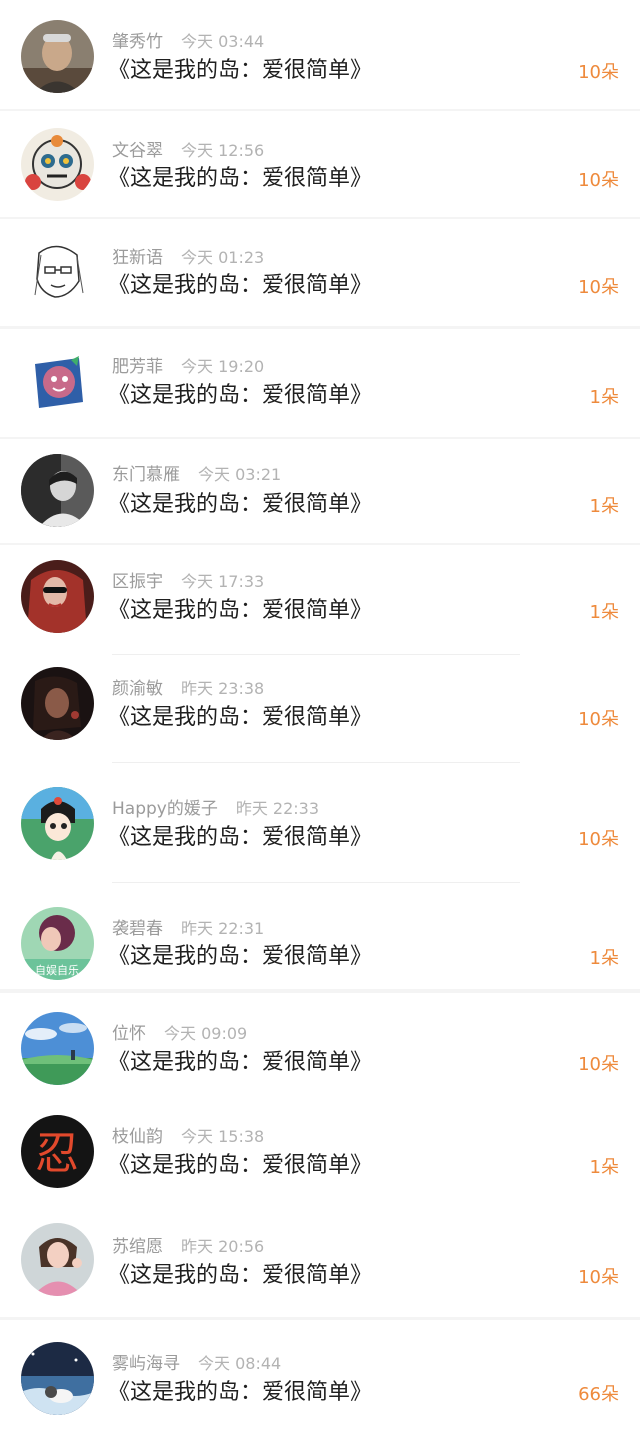 The height and width of the screenshot is (1434, 640). I want to click on donation-row: 自娱自乐 袭碧春 昨天 22:31 《这是我的岛：爱很简单》 1朵, so click(320, 936).